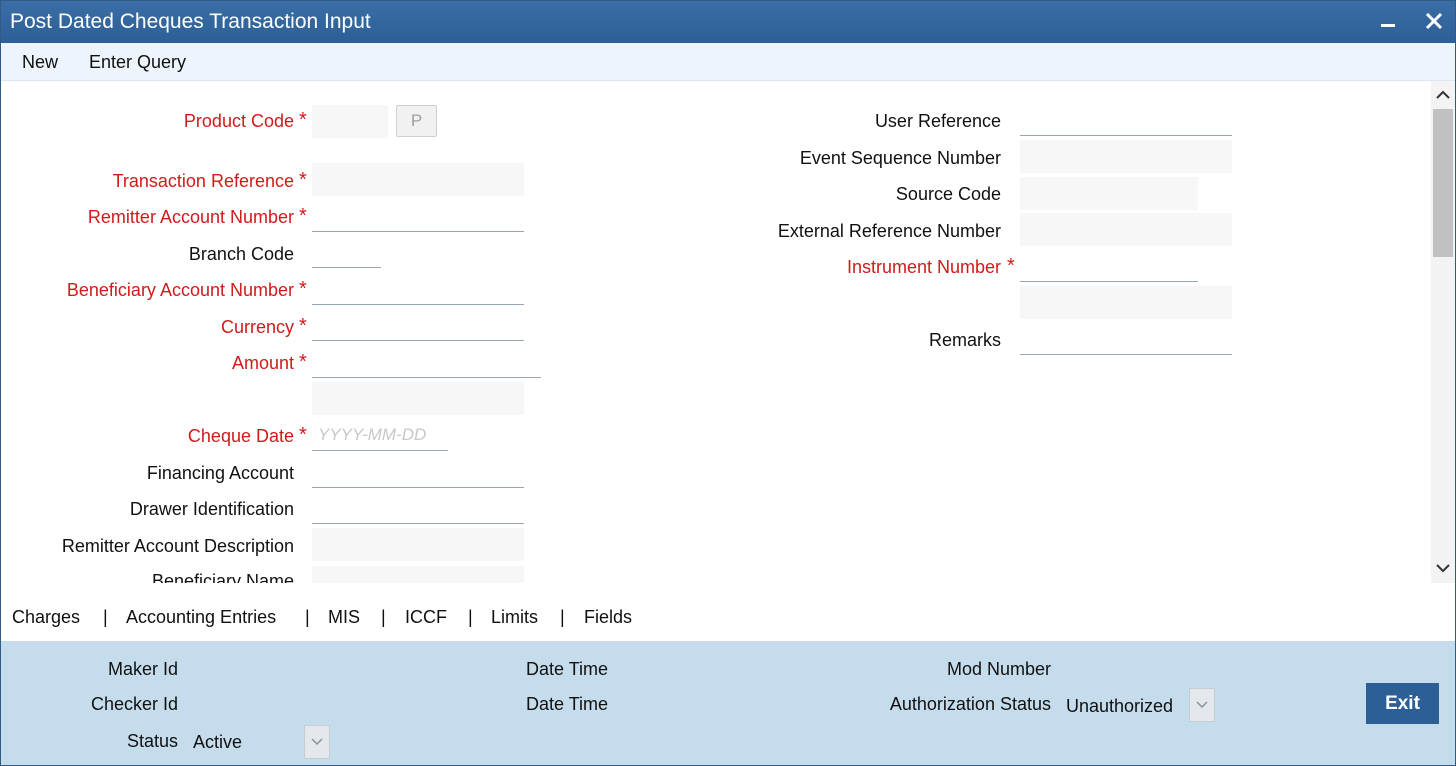 This screenshot has width=1456, height=766. I want to click on status-dropdown, so click(317, 742).